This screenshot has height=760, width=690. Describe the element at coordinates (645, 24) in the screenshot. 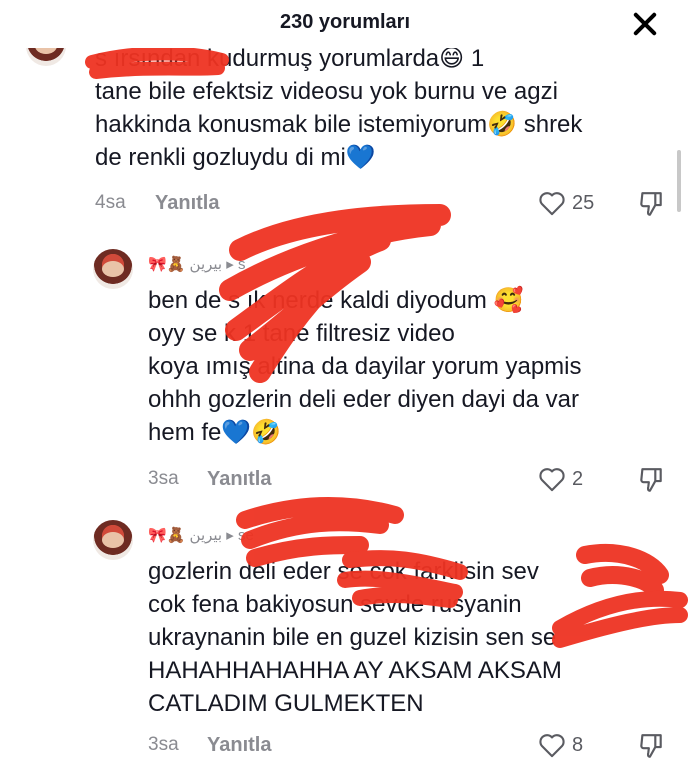

I see `close-icon` at that location.